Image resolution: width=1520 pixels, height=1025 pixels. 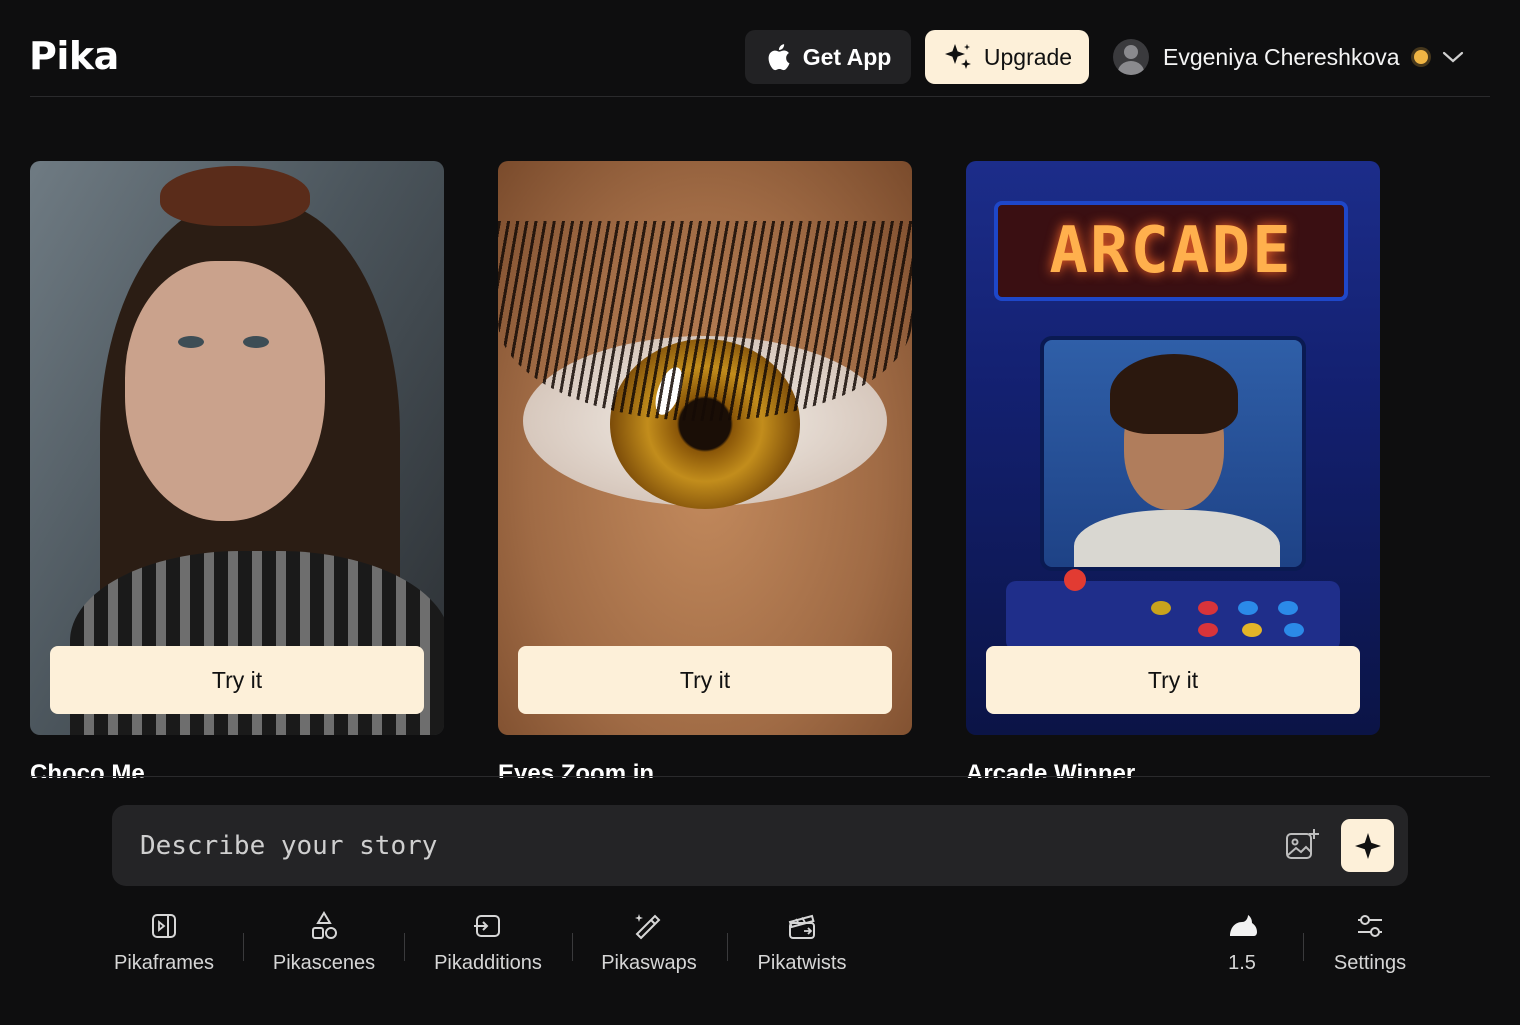 What do you see at coordinates (164, 963) in the screenshot?
I see `tool-label: Pikaframes` at bounding box center [164, 963].